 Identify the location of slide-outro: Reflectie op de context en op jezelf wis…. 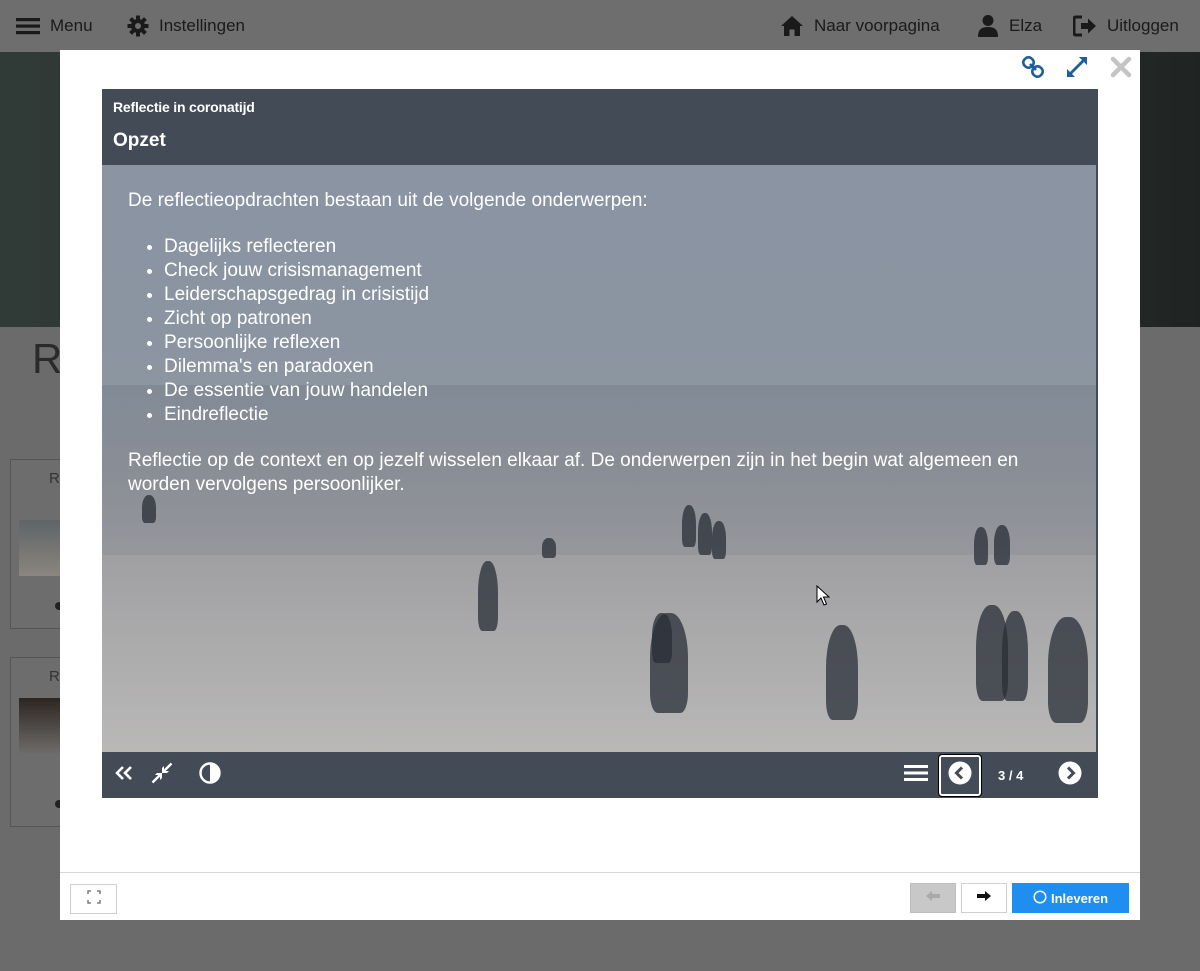
(573, 472).